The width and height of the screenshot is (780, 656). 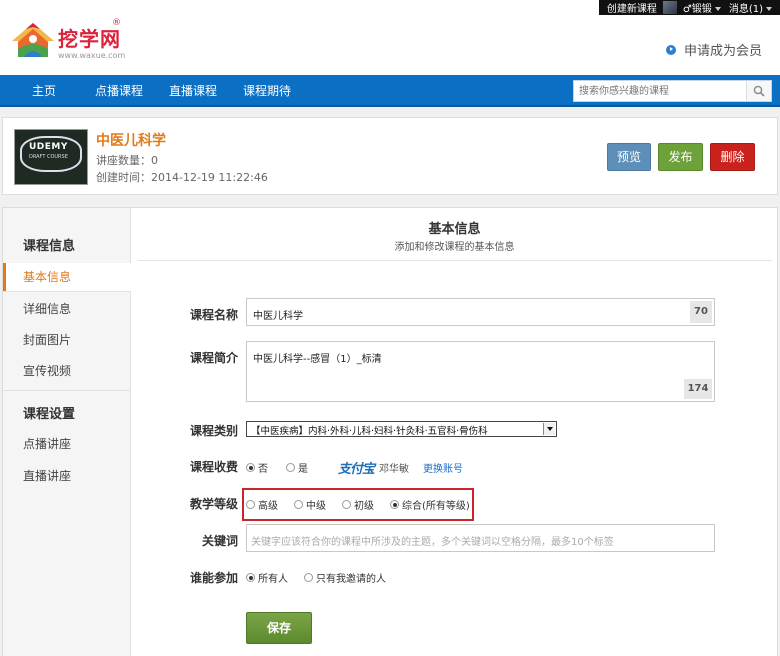 I want to click on thumbnail-title: UDEMY, so click(x=48, y=147).